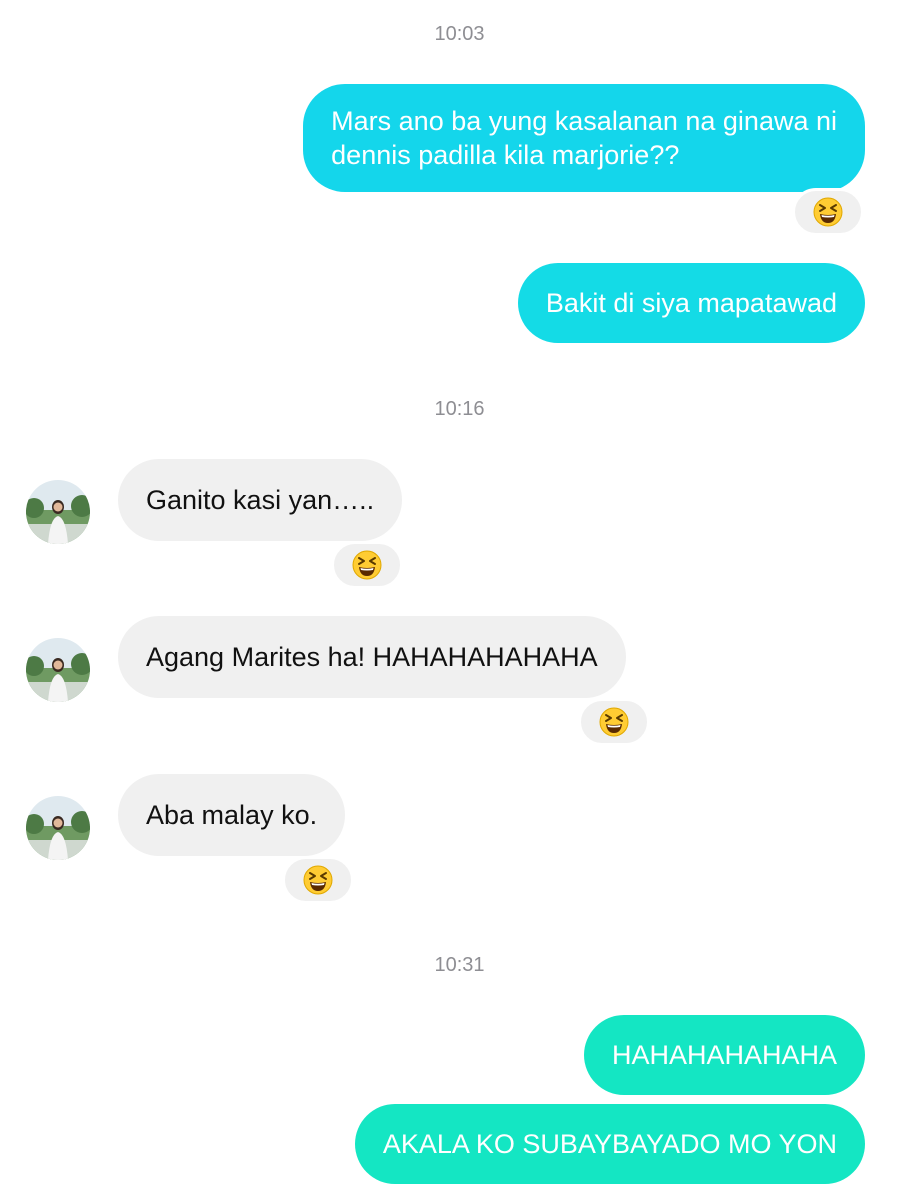 This screenshot has width=919, height=1200. What do you see at coordinates (505, 155) in the screenshot?
I see `message-line: dennis padilla kila marjorie??` at bounding box center [505, 155].